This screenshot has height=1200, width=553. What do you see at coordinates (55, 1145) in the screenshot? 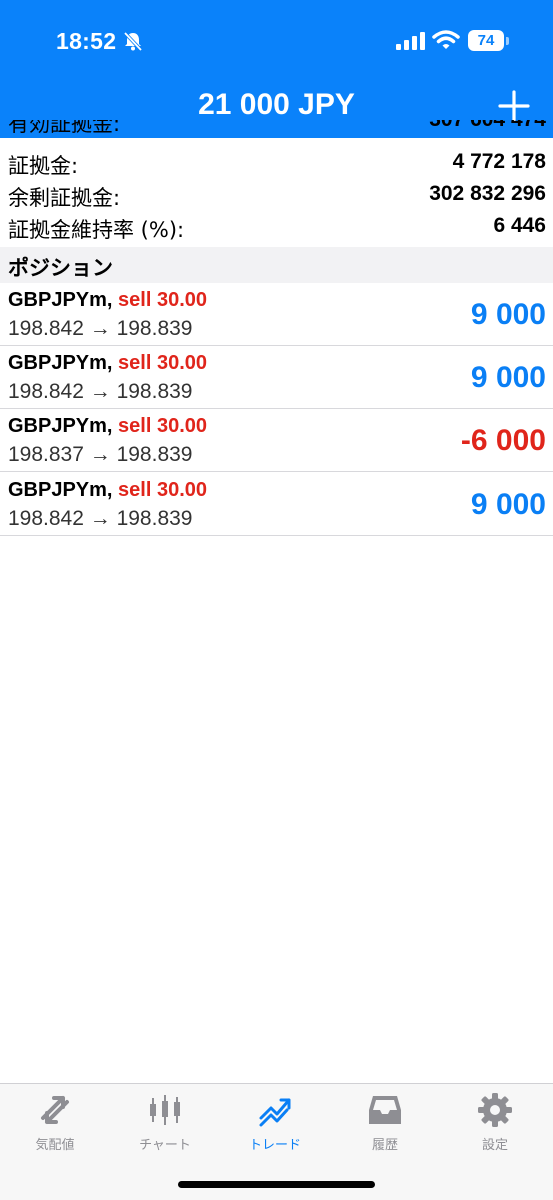
I see `tab-label: 気配値` at bounding box center [55, 1145].